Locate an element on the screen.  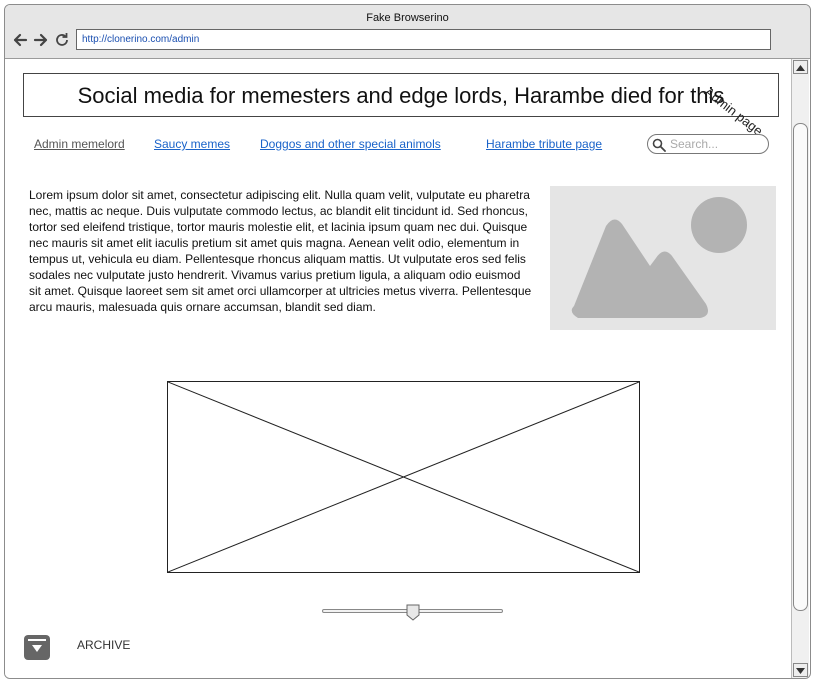
scrollbar-thumb is located at coordinates (800, 367).